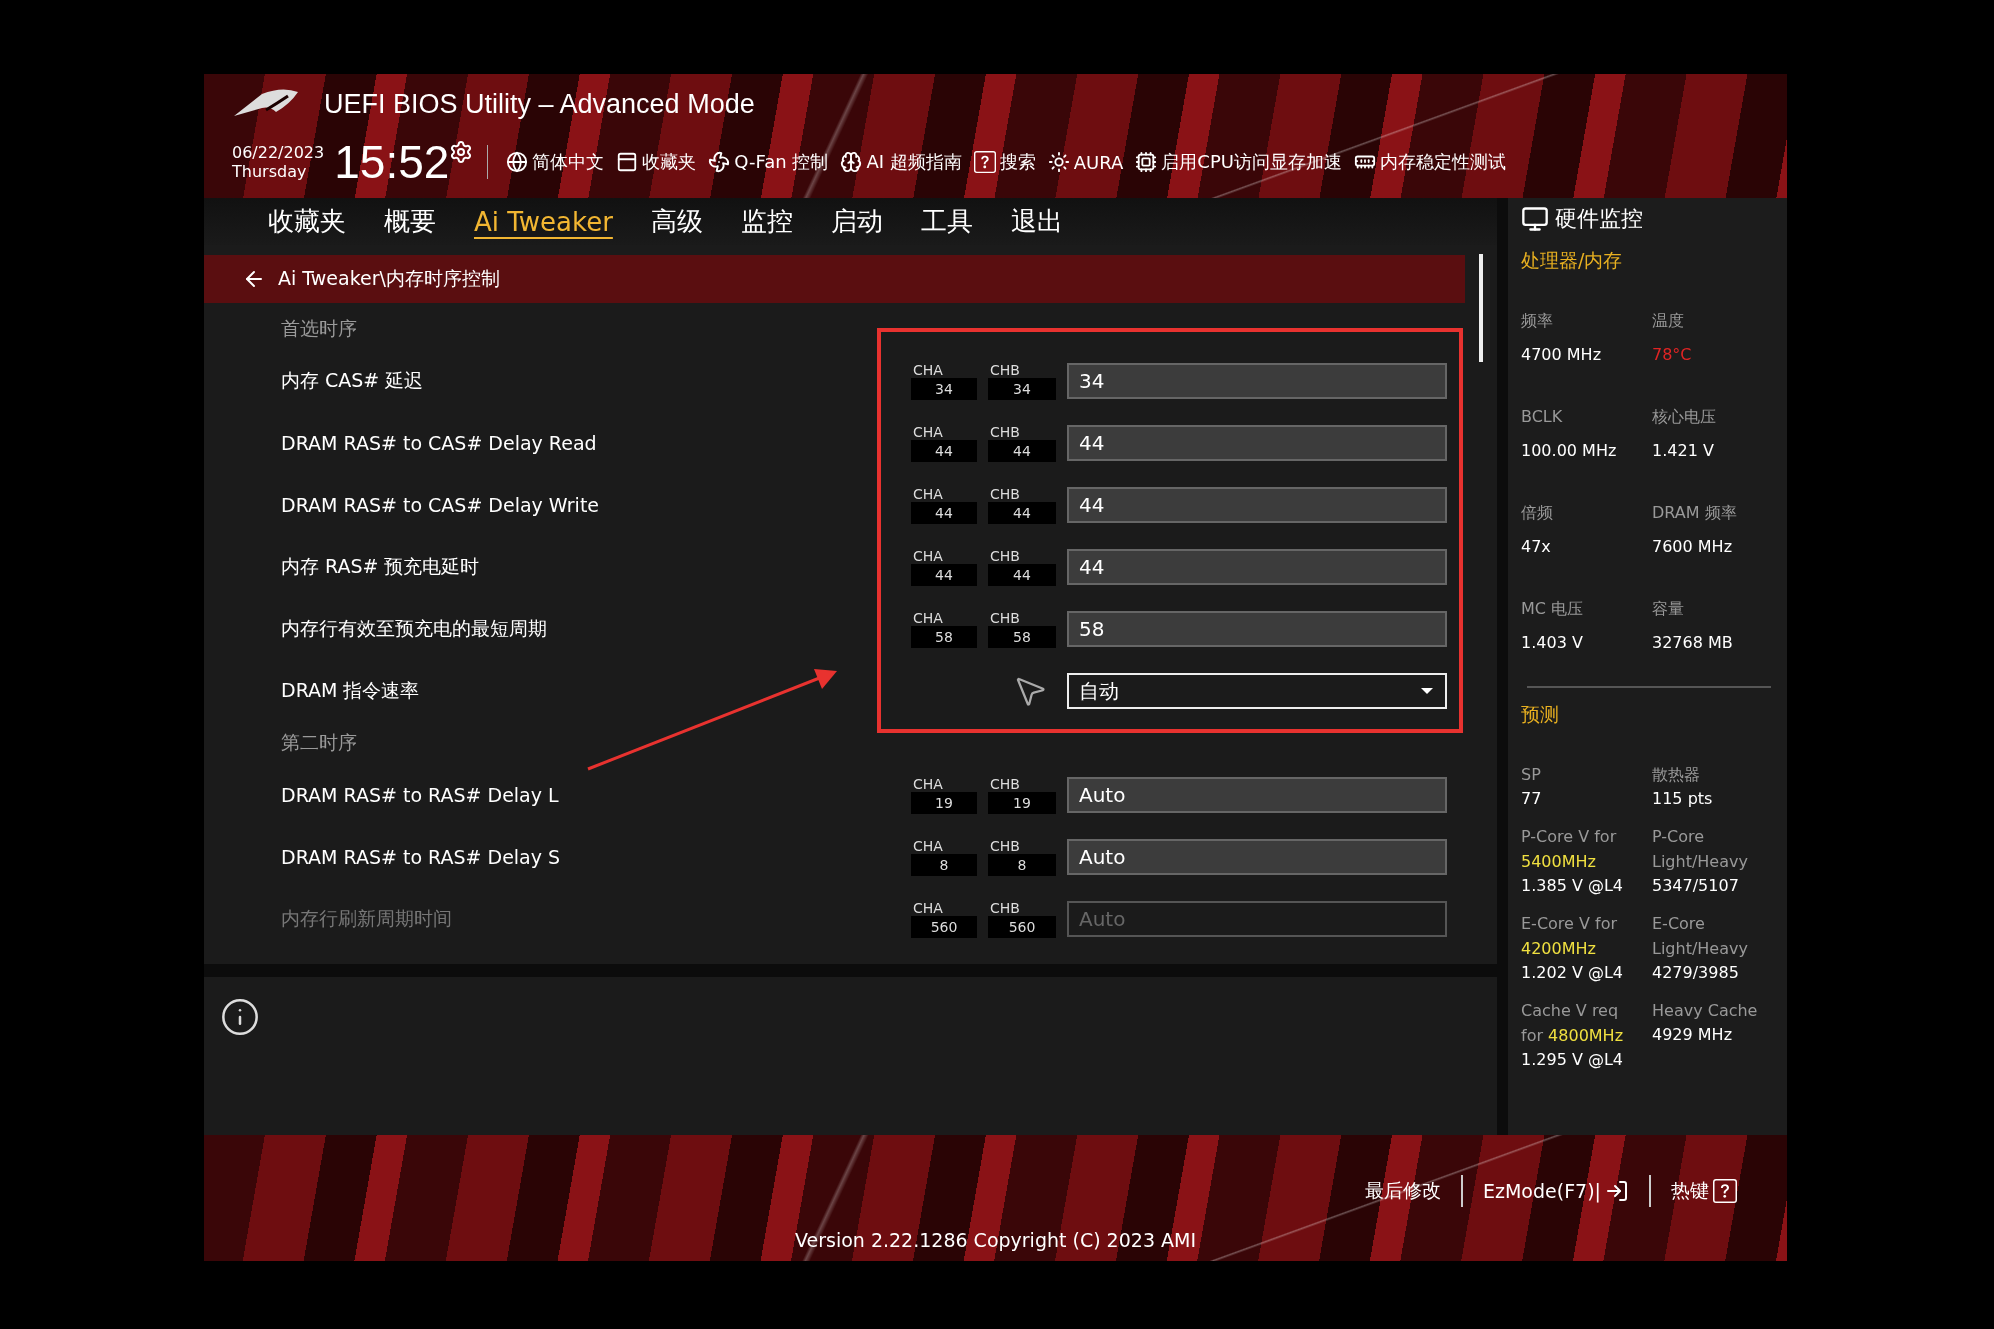  What do you see at coordinates (995, 1240) in the screenshot?
I see `version-text: Version 2.22.1286 Copyright (C) 2023 AMI` at bounding box center [995, 1240].